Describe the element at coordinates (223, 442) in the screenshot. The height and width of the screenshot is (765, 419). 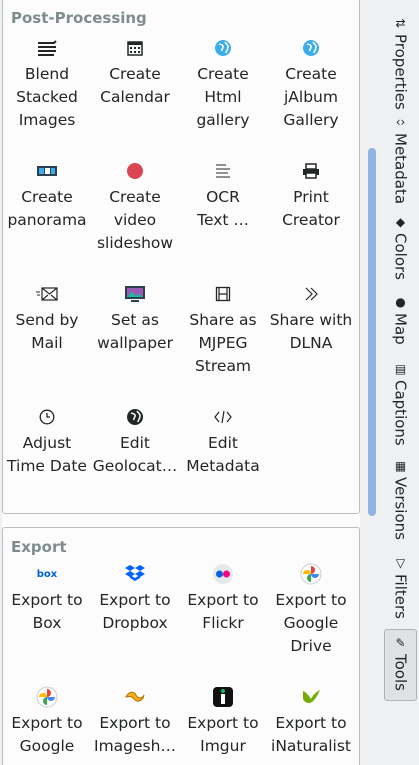
I see `tool-edit-metadata: Edit Metadata` at that location.